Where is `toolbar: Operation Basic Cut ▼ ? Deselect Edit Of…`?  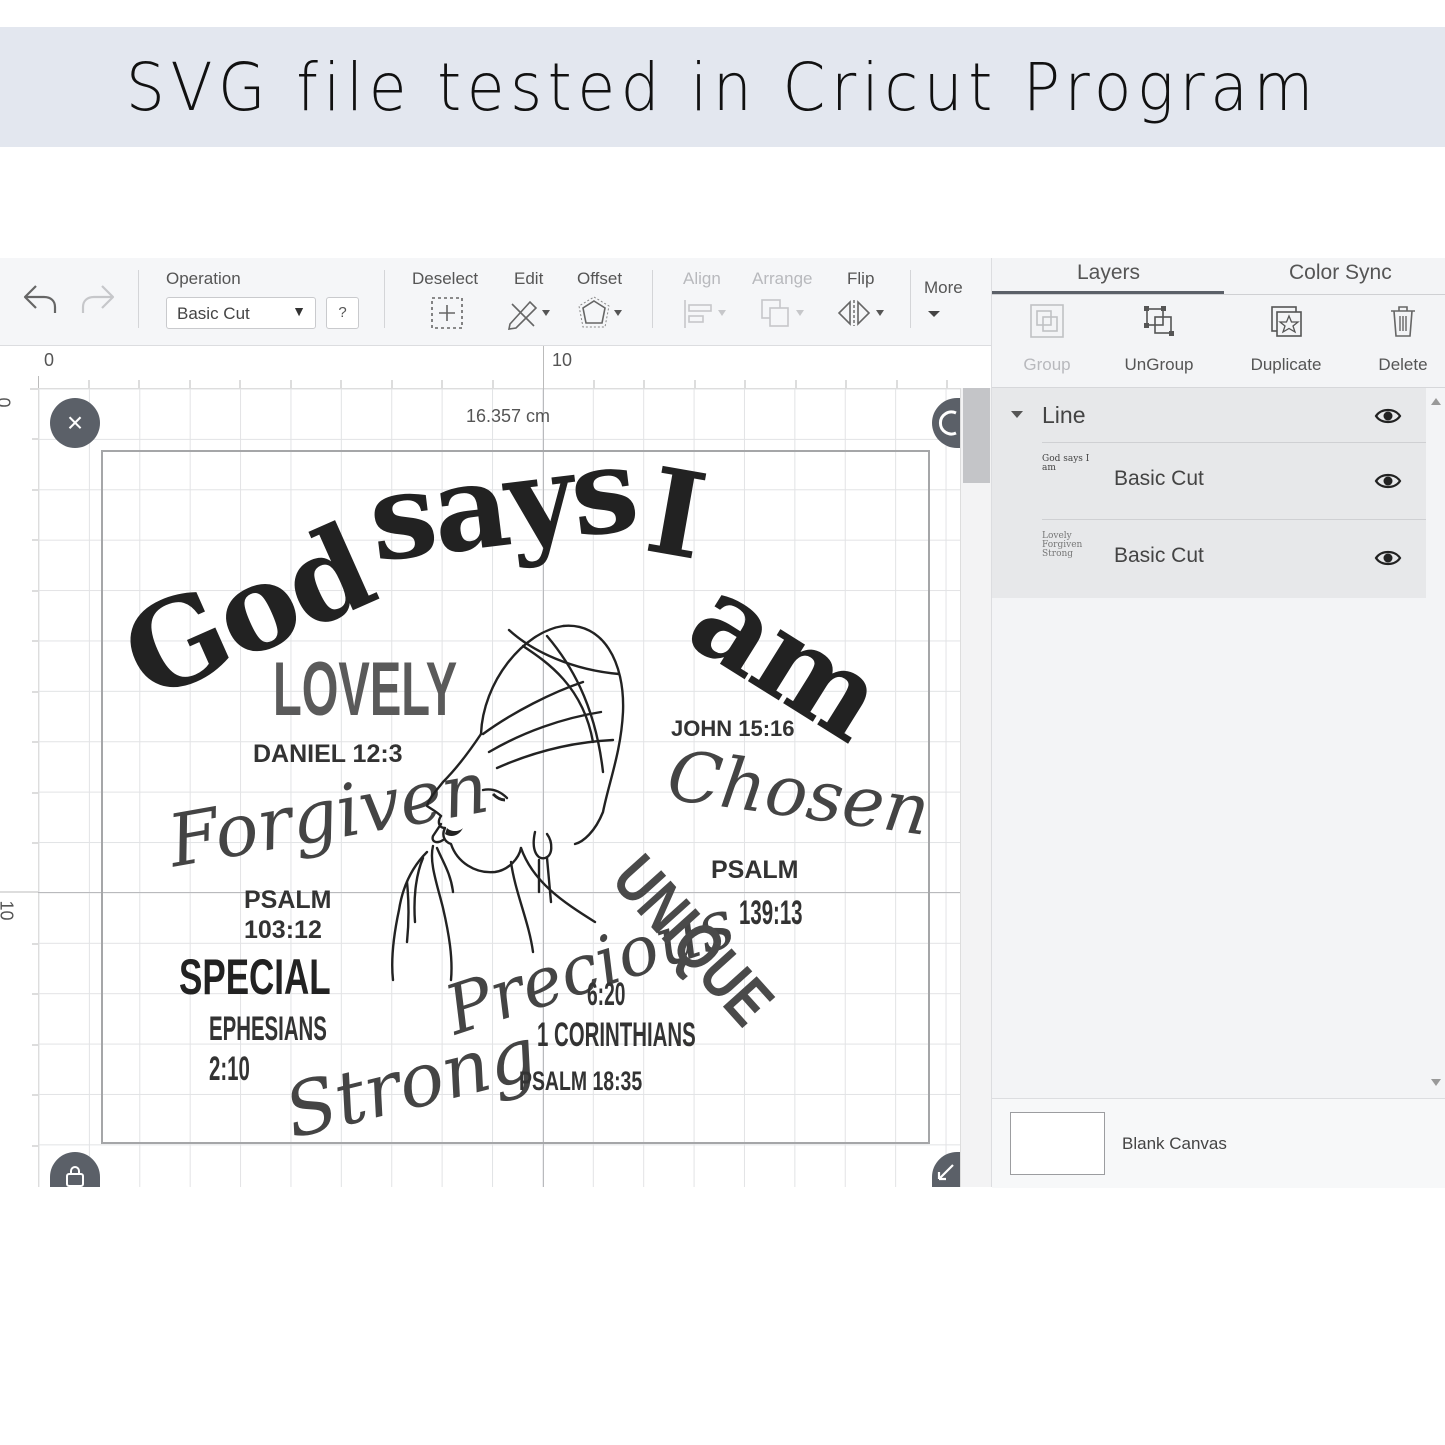
toolbar: Operation Basic Cut ▼ ? Deselect Edit Of… is located at coordinates (495, 302).